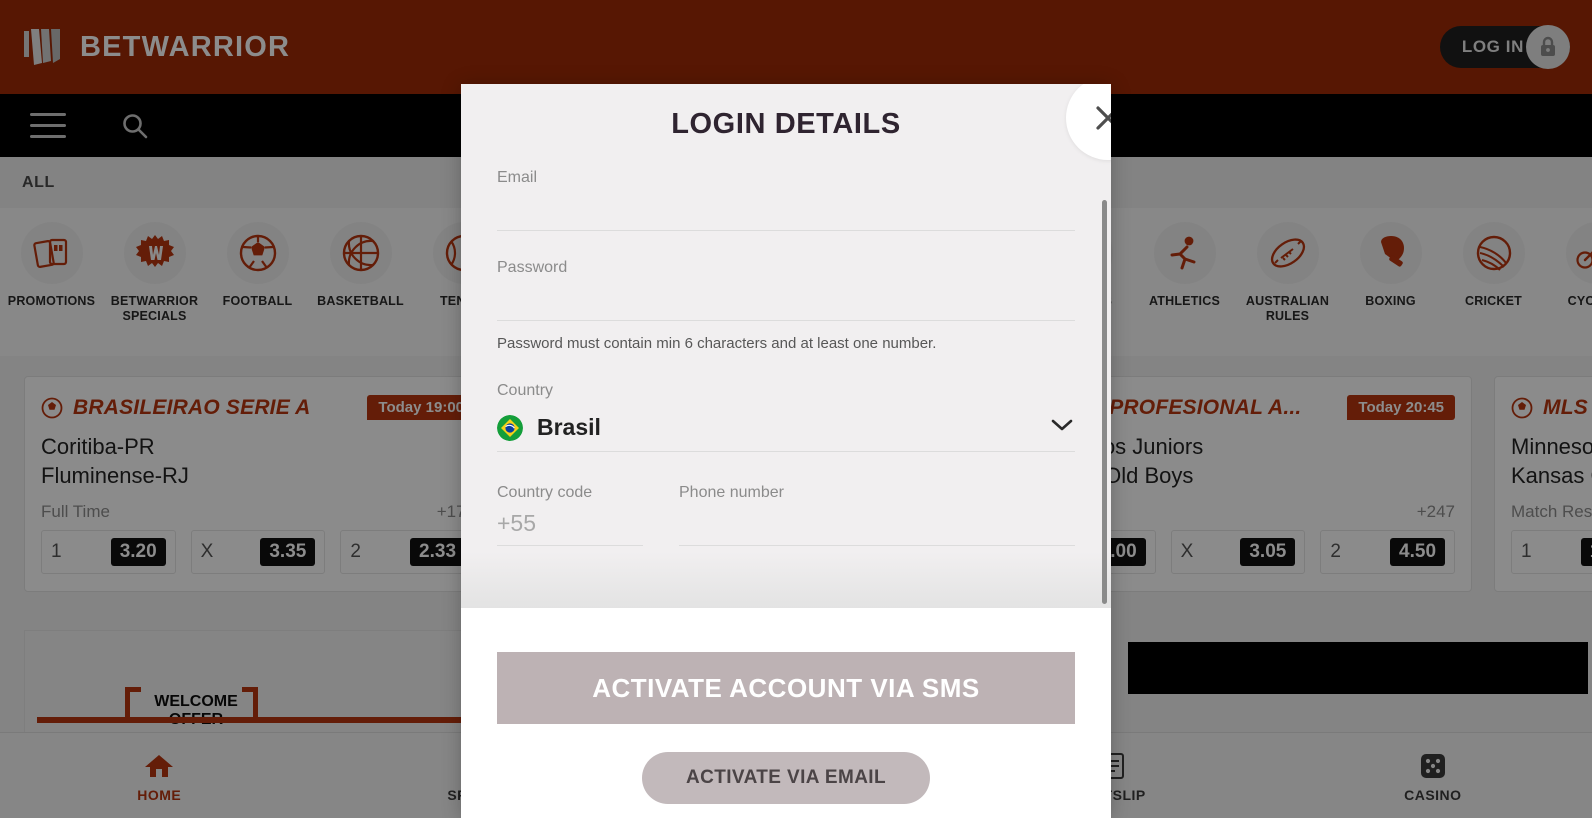 This screenshot has height=818, width=1592. I want to click on bottom-nav-label: HOME, so click(159, 794).